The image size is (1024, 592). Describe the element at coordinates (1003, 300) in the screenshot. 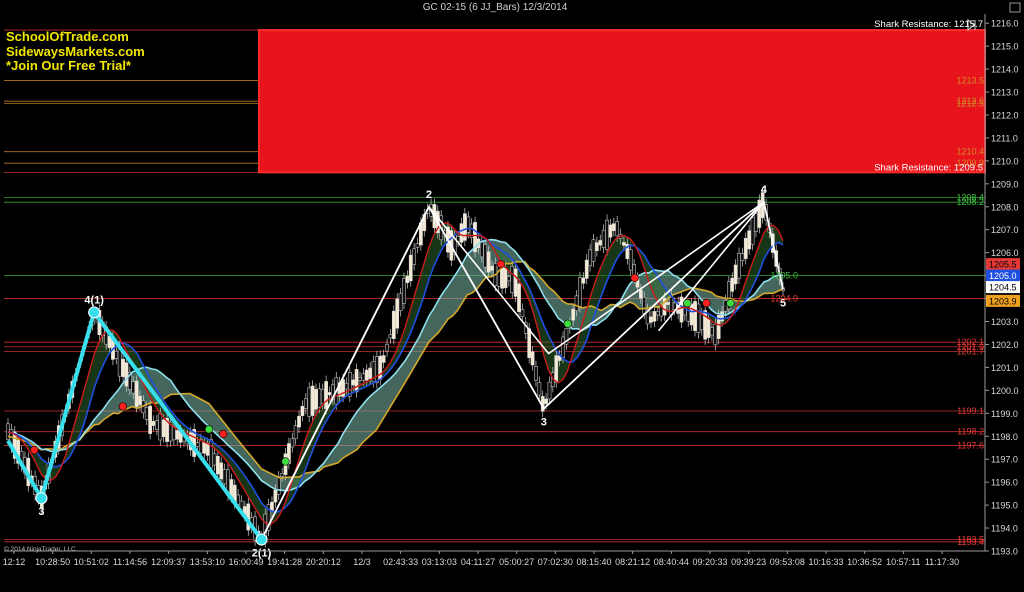

I see `price-marker-3: 1203.9` at that location.